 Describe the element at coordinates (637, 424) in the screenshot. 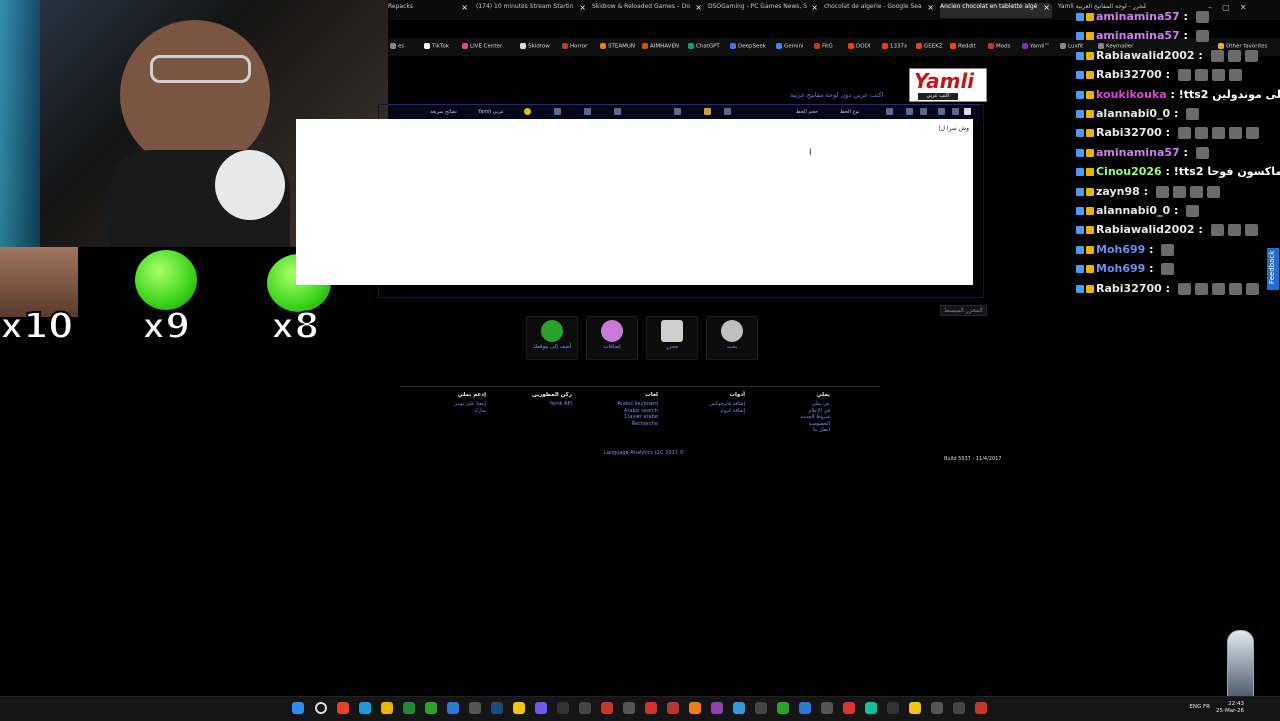

I see `footer-link: Recherche` at that location.